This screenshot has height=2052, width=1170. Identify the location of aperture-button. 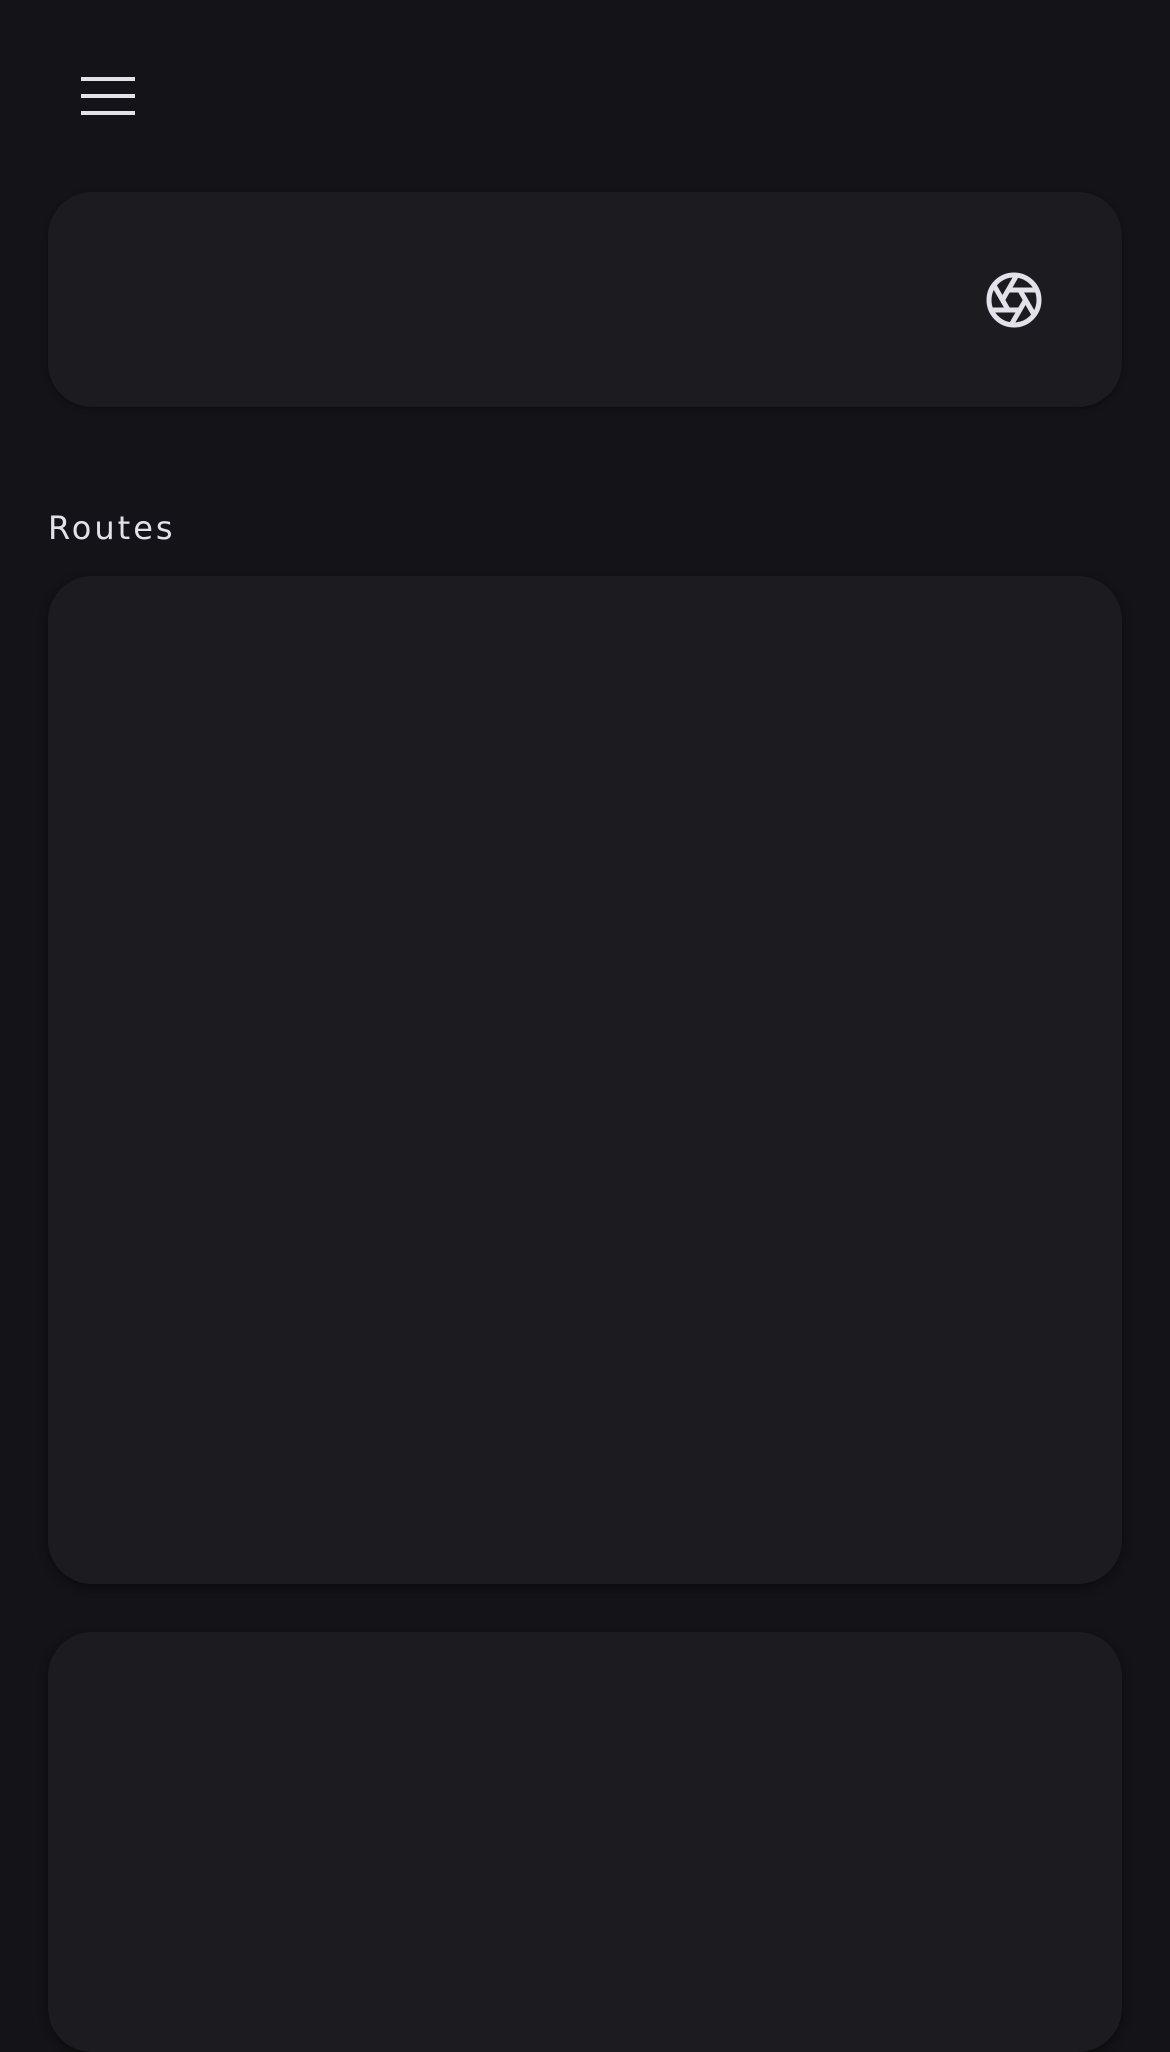
(1014, 300).